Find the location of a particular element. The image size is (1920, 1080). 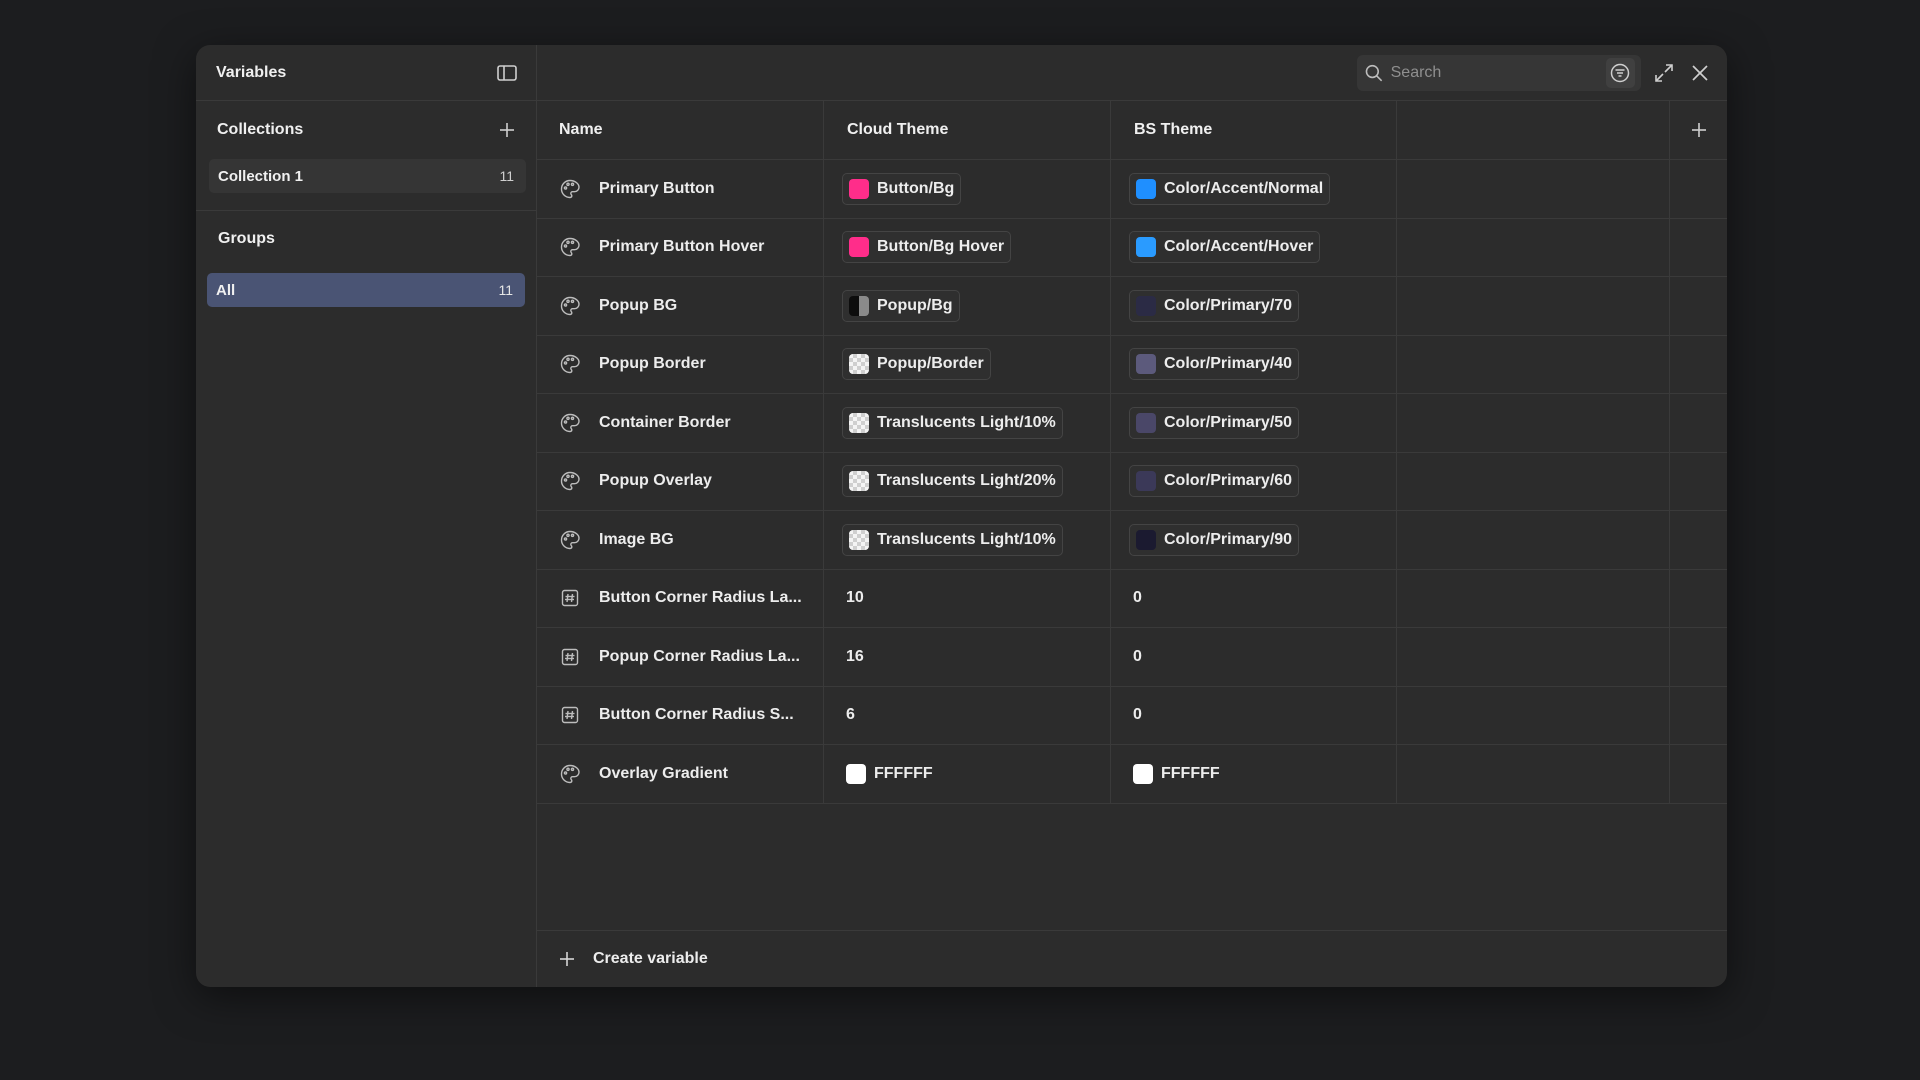

table-row: Button Corner Radius S... 6 0 is located at coordinates (1132, 715).